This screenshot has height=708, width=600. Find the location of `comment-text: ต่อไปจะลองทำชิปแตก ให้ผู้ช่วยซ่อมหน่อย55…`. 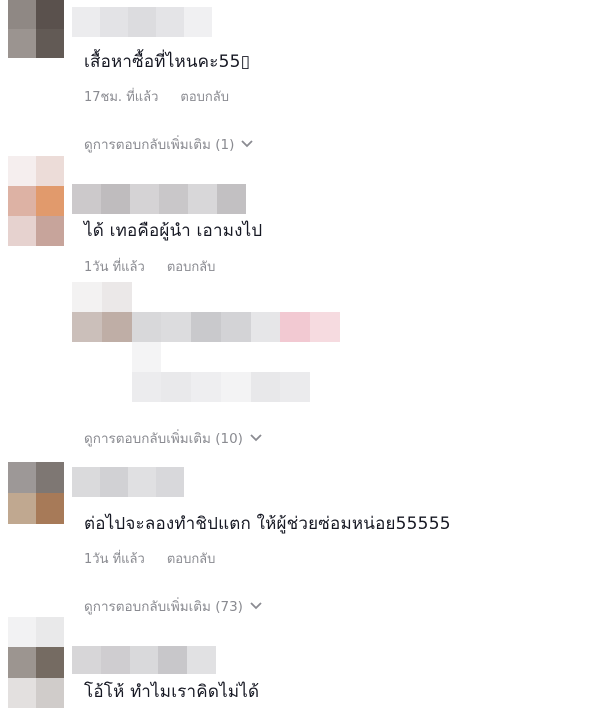

comment-text: ต่อไปจะลองทำชิปแตก ให้ผู้ช่วยซ่อมหน่อย55… is located at coordinates (267, 524).